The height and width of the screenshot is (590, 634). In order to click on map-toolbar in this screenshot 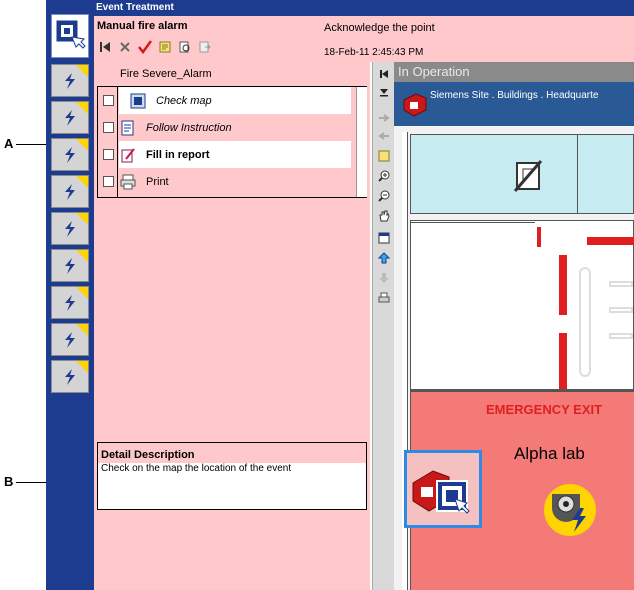, I will do `click(383, 326)`.